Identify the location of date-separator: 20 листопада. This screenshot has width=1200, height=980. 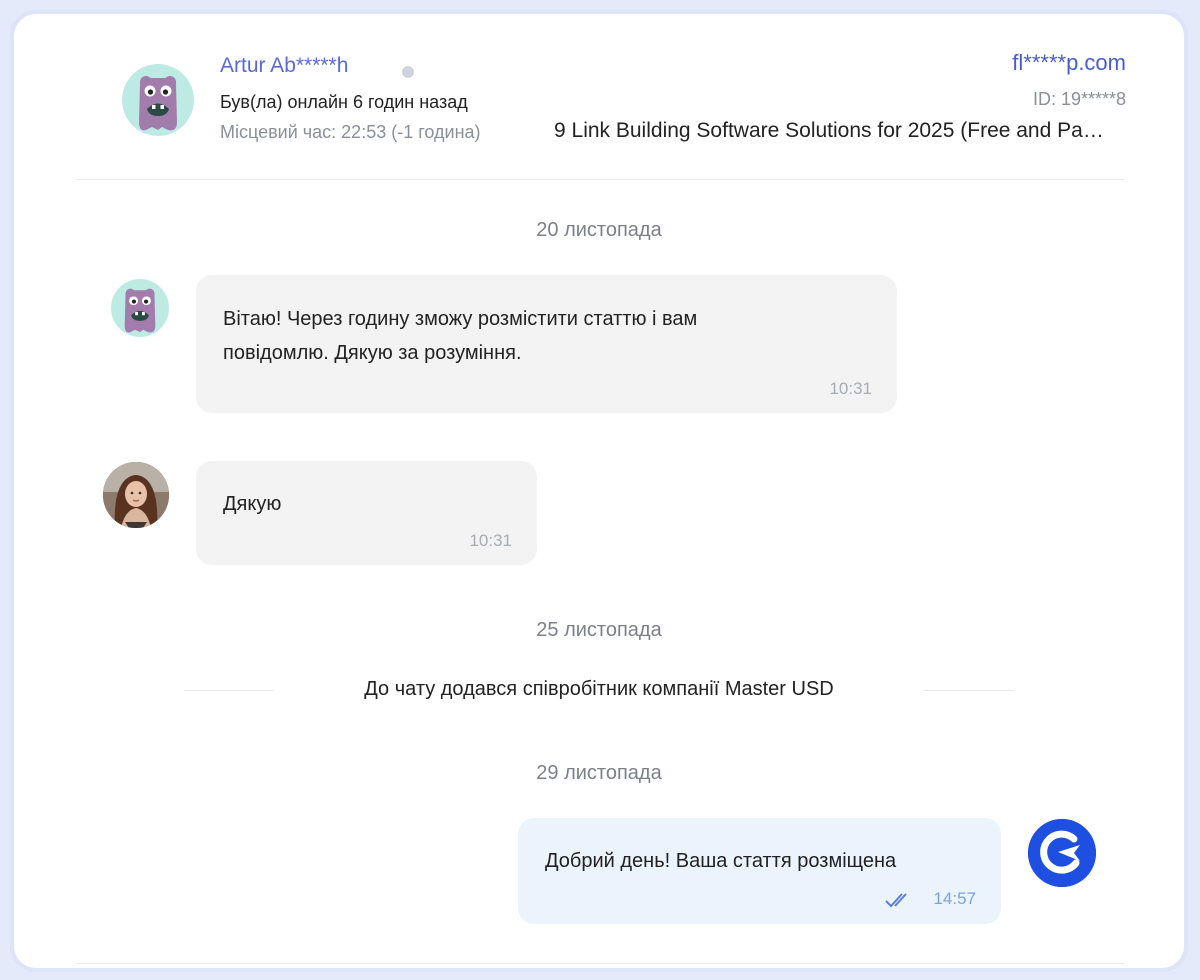
(599, 230).